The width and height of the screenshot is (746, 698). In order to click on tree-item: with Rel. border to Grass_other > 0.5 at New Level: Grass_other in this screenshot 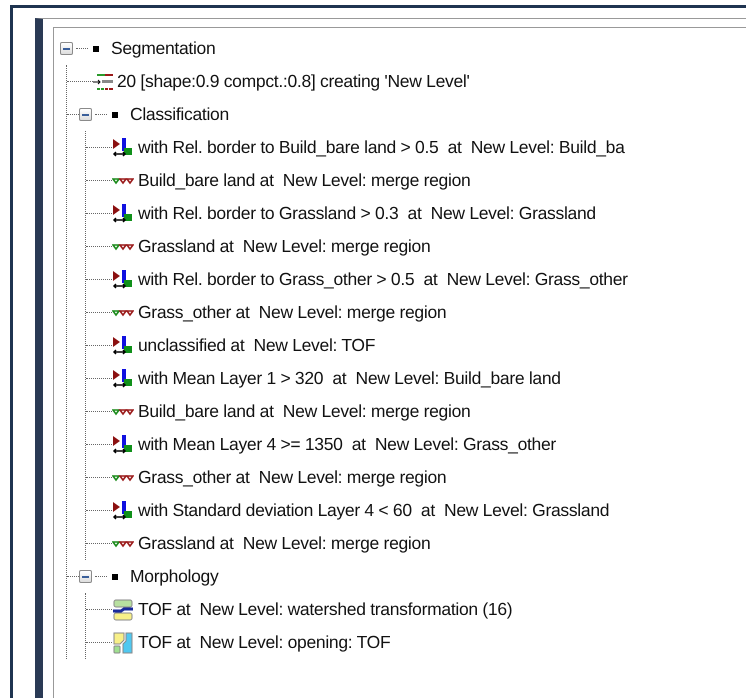, I will do `click(383, 279)`.